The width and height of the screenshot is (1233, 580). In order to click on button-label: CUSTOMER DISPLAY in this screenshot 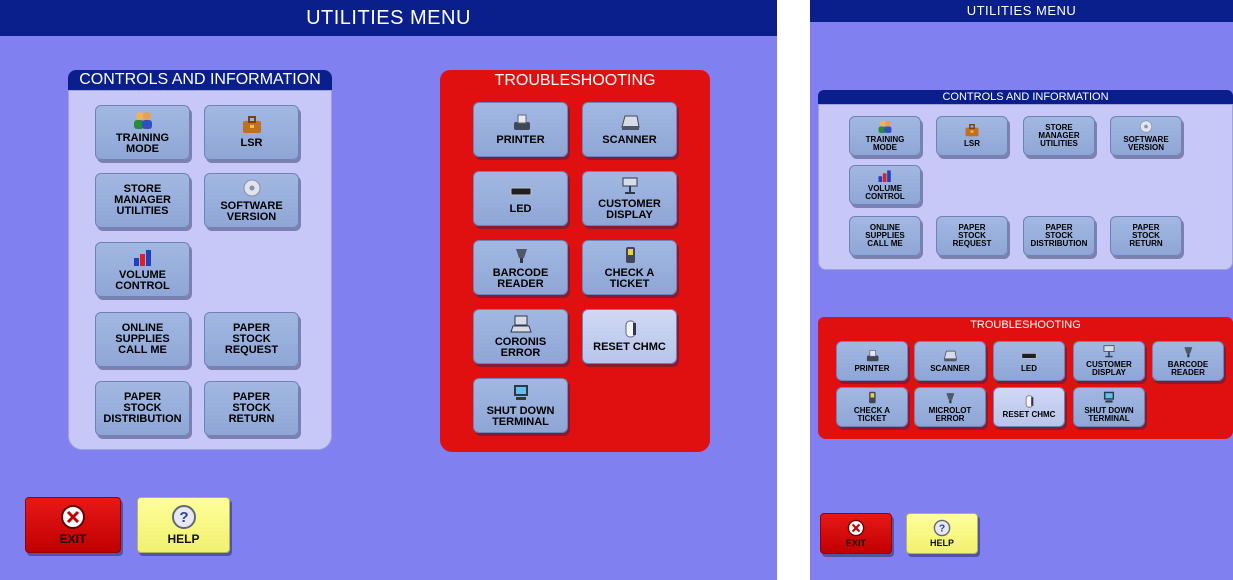, I will do `click(1109, 368)`.